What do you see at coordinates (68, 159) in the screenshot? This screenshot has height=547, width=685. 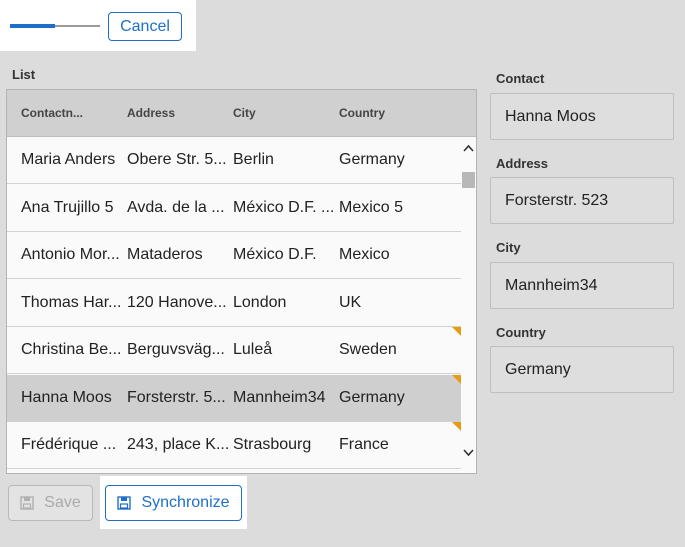 I see `cell-contactname: Maria Anders` at bounding box center [68, 159].